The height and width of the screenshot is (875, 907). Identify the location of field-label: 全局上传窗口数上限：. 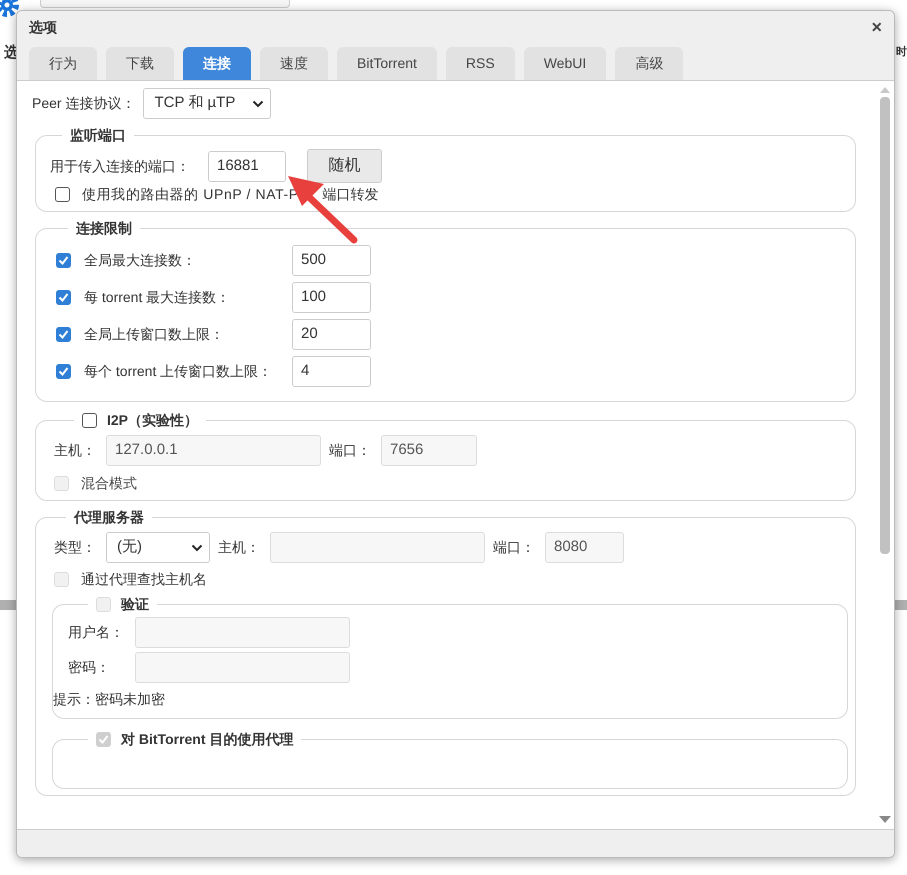
(154, 334).